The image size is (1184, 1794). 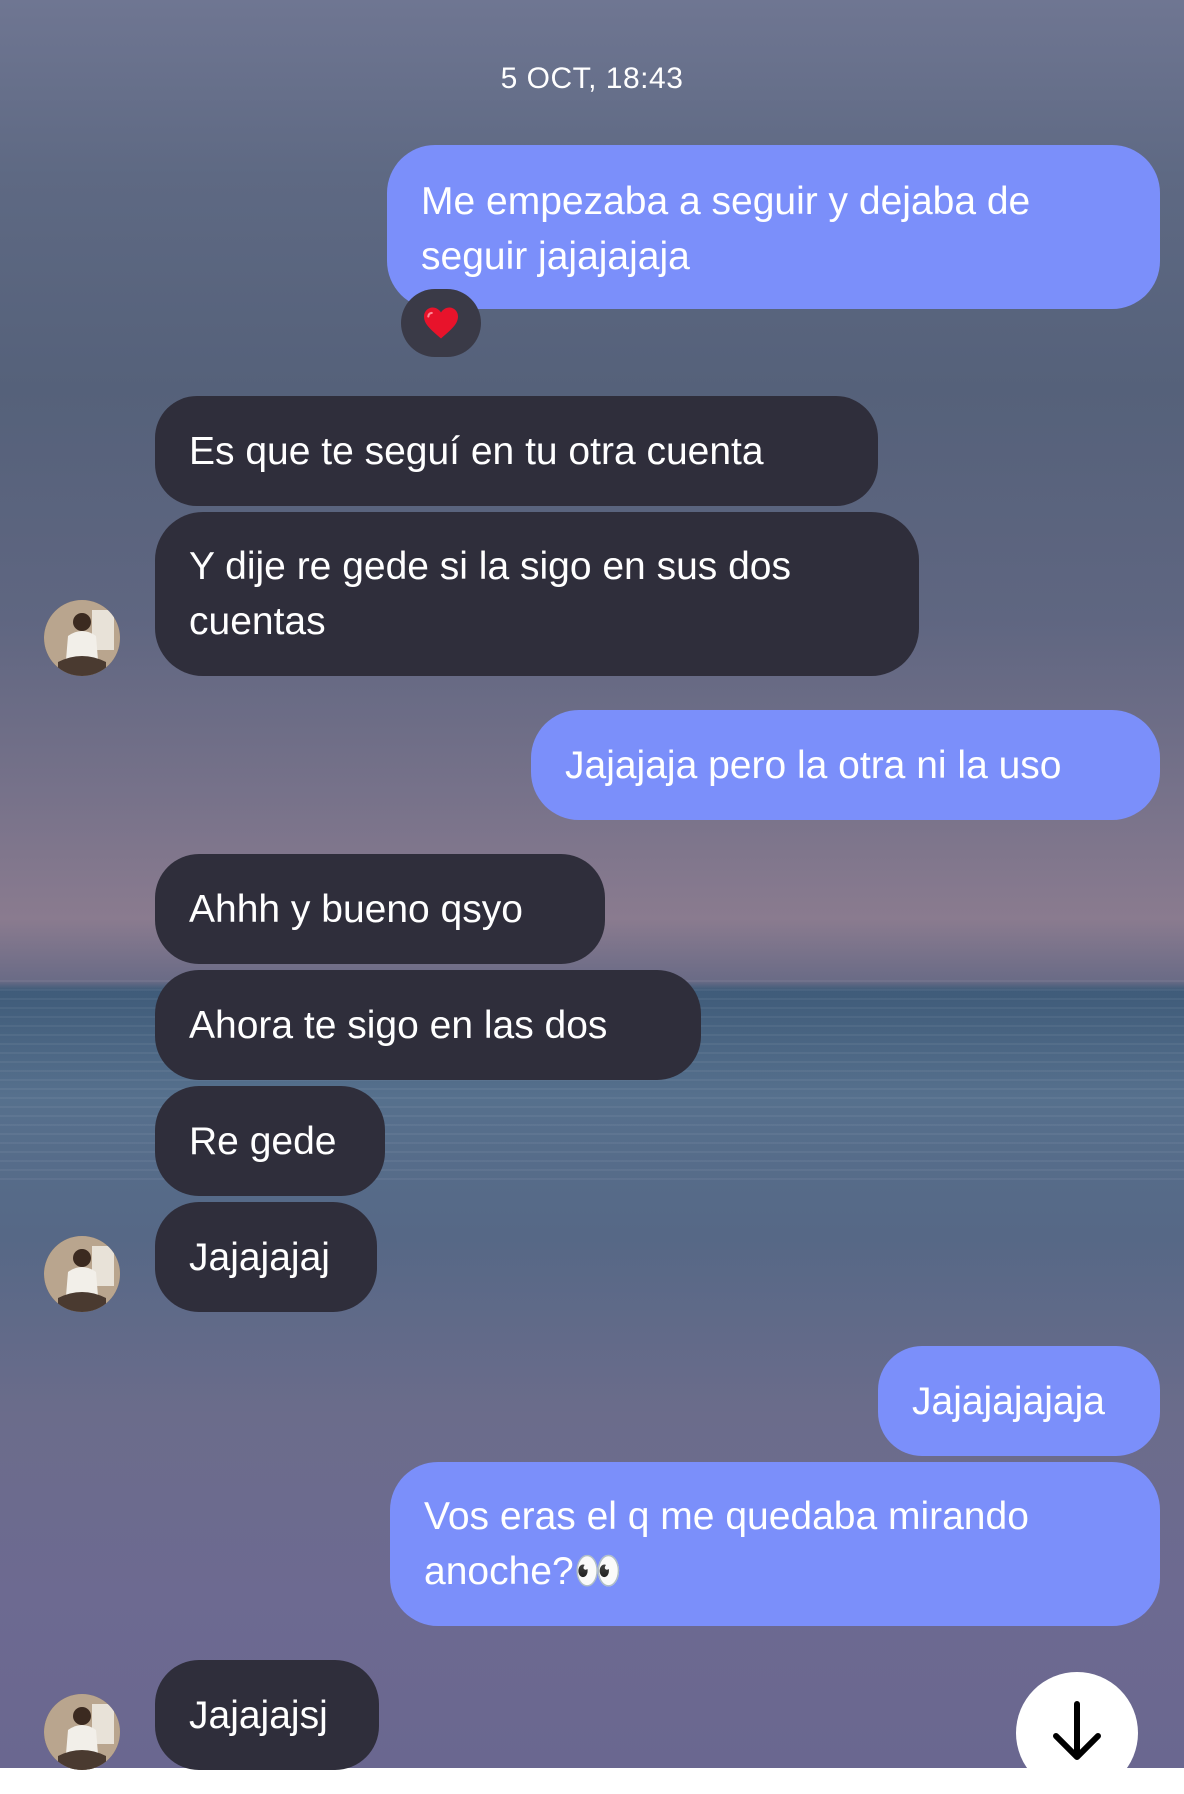 What do you see at coordinates (263, 1141) in the screenshot?
I see `message-text: Re gede` at bounding box center [263, 1141].